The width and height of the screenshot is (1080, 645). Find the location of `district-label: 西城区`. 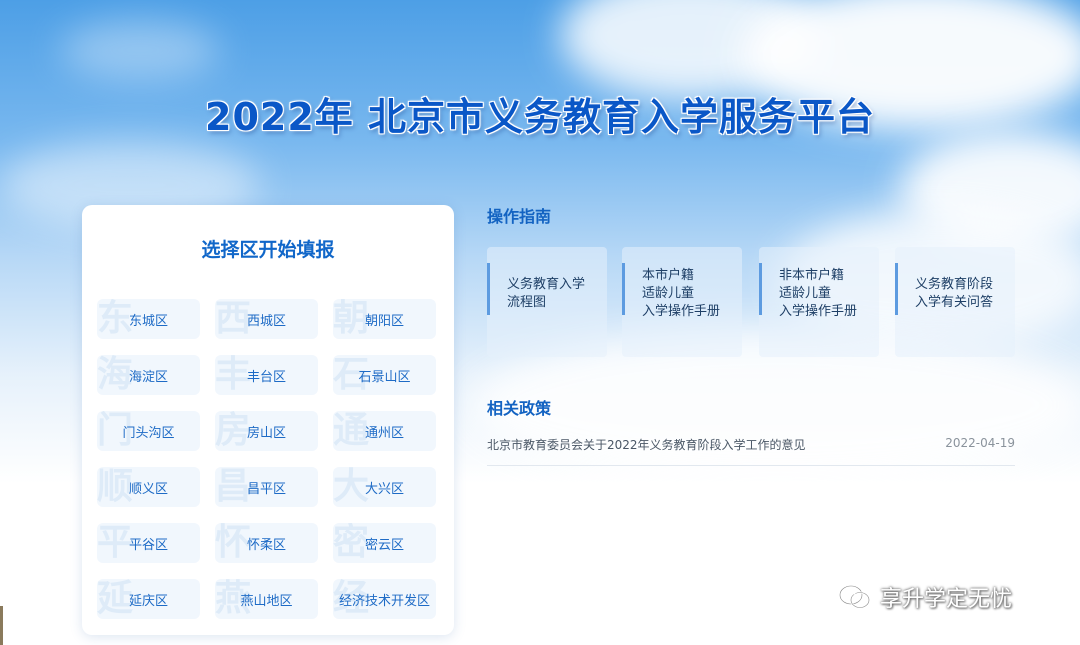

district-label: 西城区 is located at coordinates (266, 321).